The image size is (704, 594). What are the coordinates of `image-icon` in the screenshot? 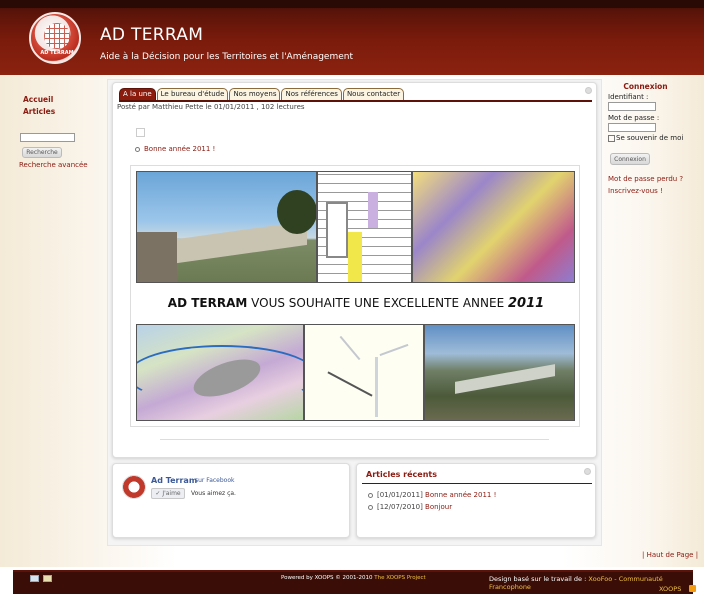 It's located at (47, 578).